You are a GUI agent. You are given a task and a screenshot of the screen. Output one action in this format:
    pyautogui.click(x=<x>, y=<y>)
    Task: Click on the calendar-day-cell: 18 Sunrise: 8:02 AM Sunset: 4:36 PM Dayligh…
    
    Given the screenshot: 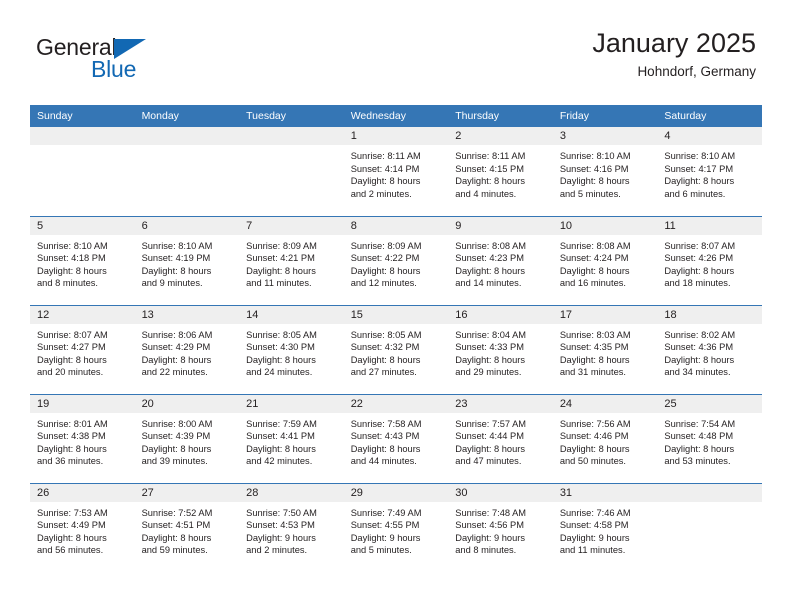 What is the action you would take?
    pyautogui.click(x=709, y=349)
    